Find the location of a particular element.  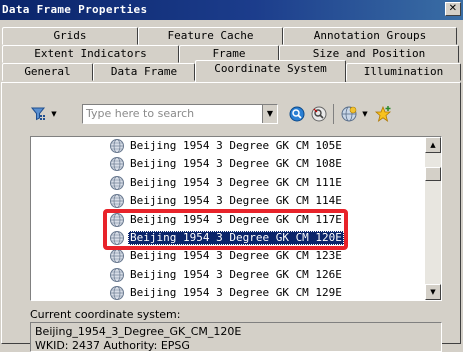

toolbar-separator is located at coordinates (333, 114).